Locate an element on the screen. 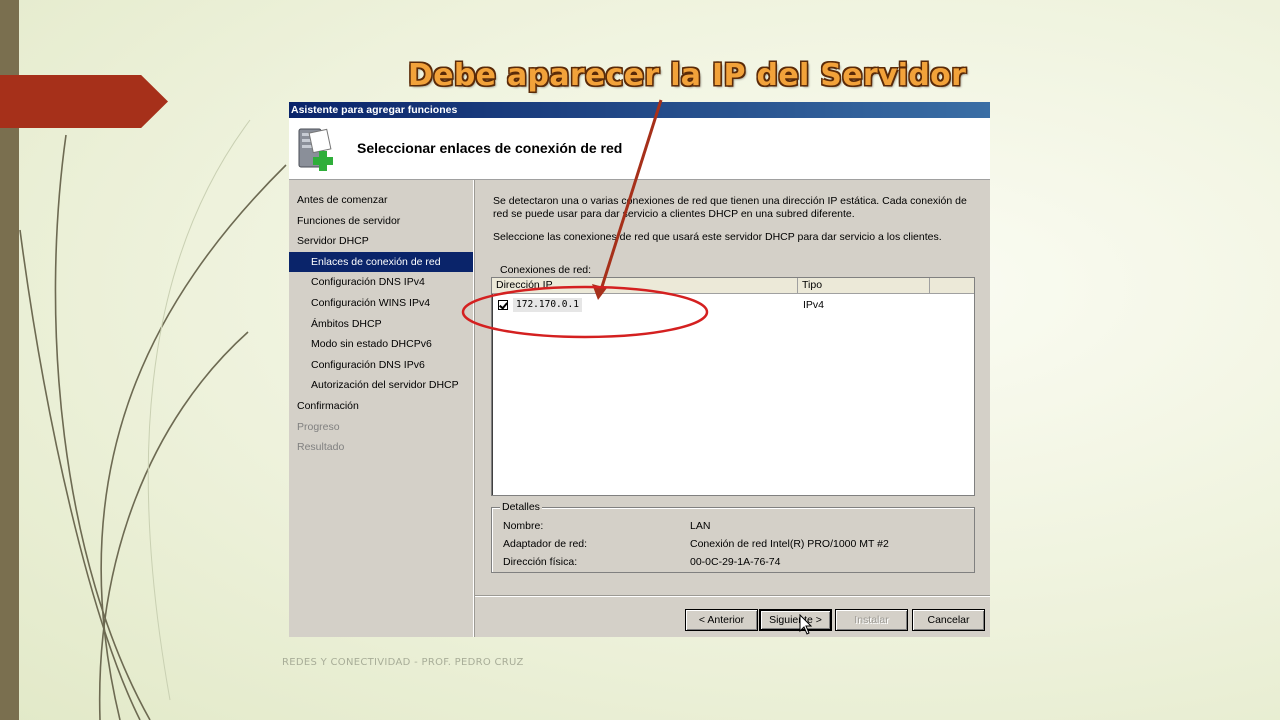 The width and height of the screenshot is (1280, 720). annotation-overlay is located at coordinates (585, 219).